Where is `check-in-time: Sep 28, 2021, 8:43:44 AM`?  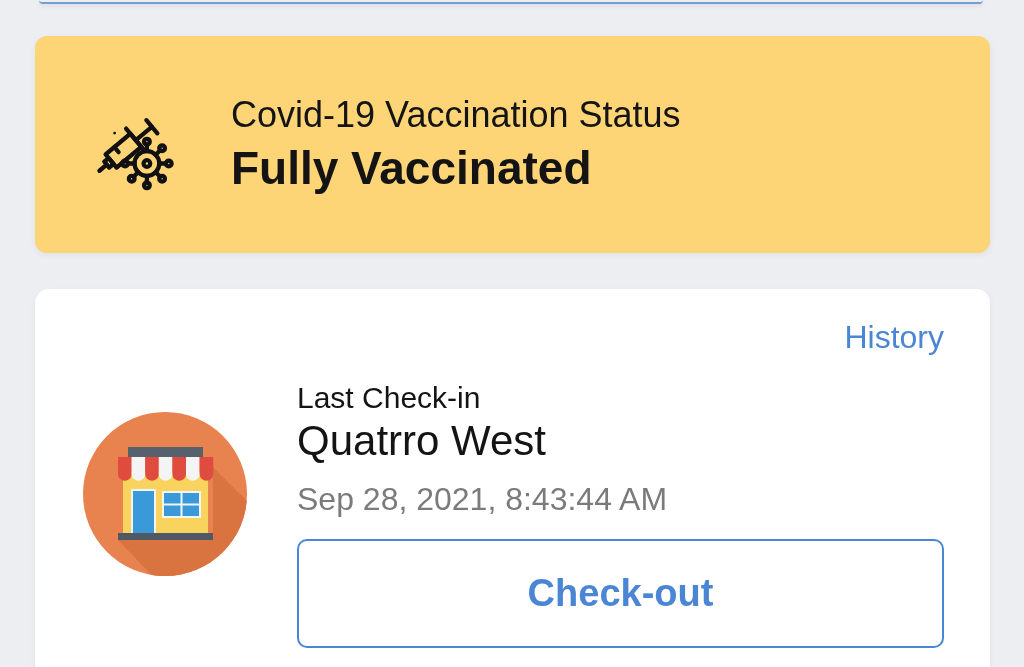
check-in-time: Sep 28, 2021, 8:43:44 AM is located at coordinates (482, 499).